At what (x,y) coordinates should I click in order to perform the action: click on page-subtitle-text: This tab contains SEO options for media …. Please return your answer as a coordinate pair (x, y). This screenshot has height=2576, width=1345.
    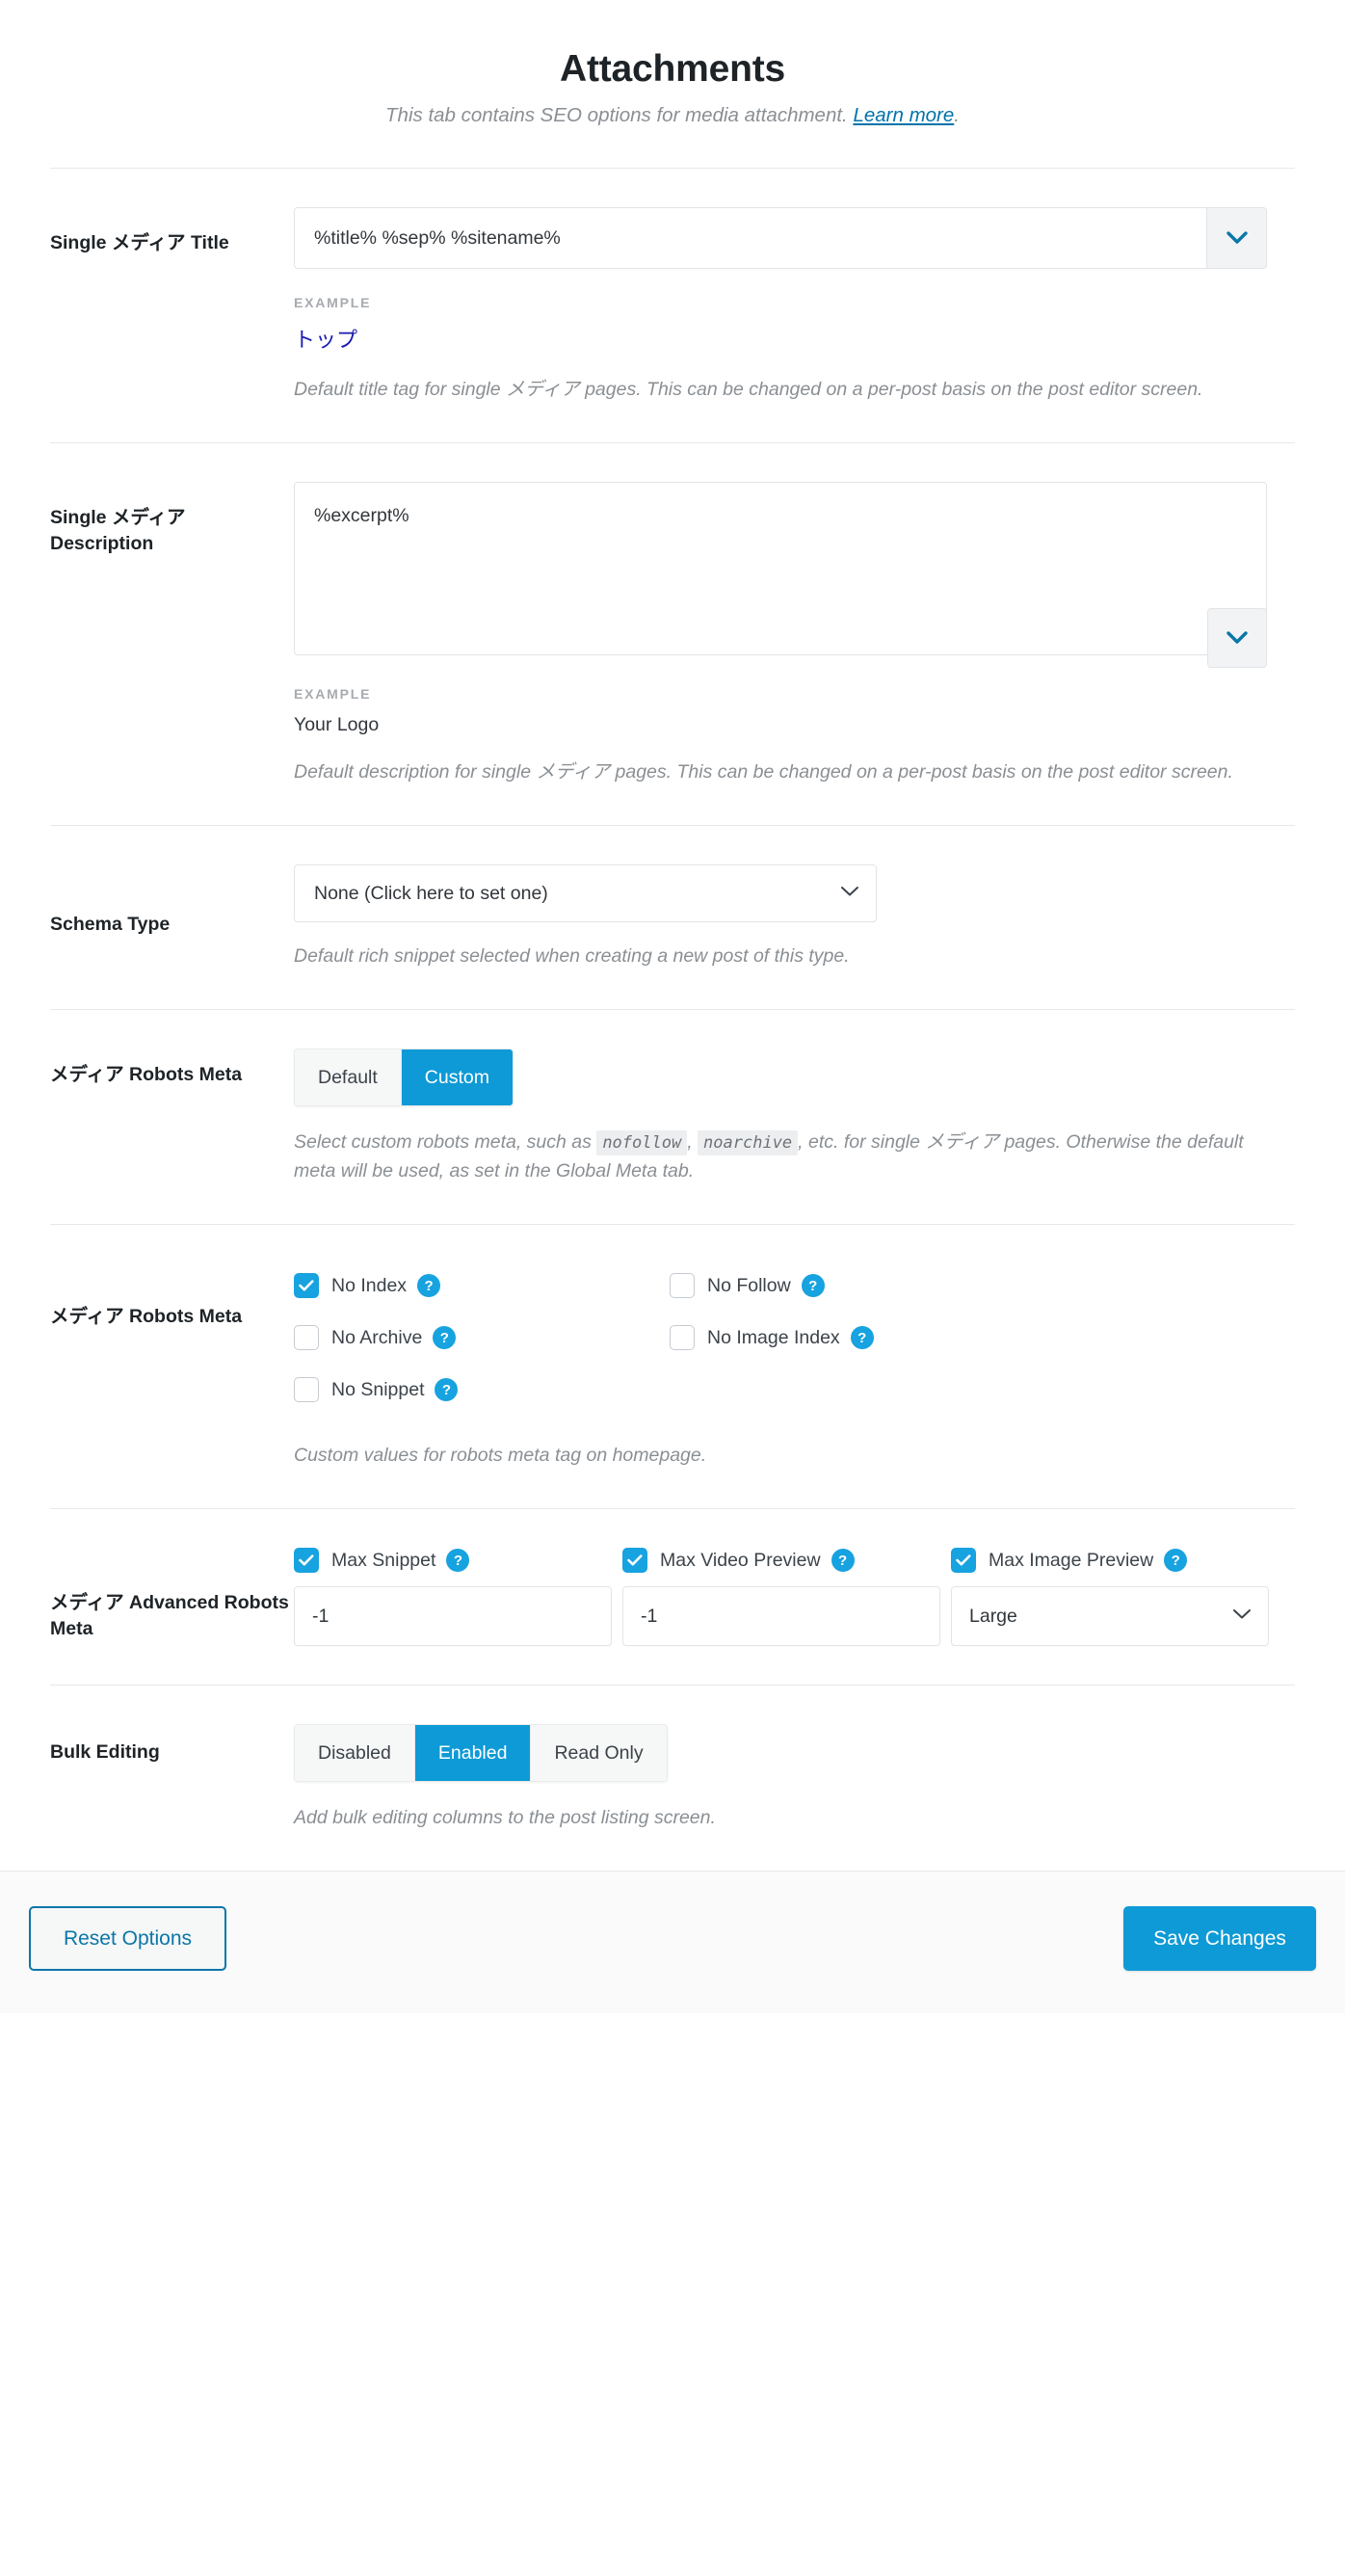
    Looking at the image, I should click on (616, 115).